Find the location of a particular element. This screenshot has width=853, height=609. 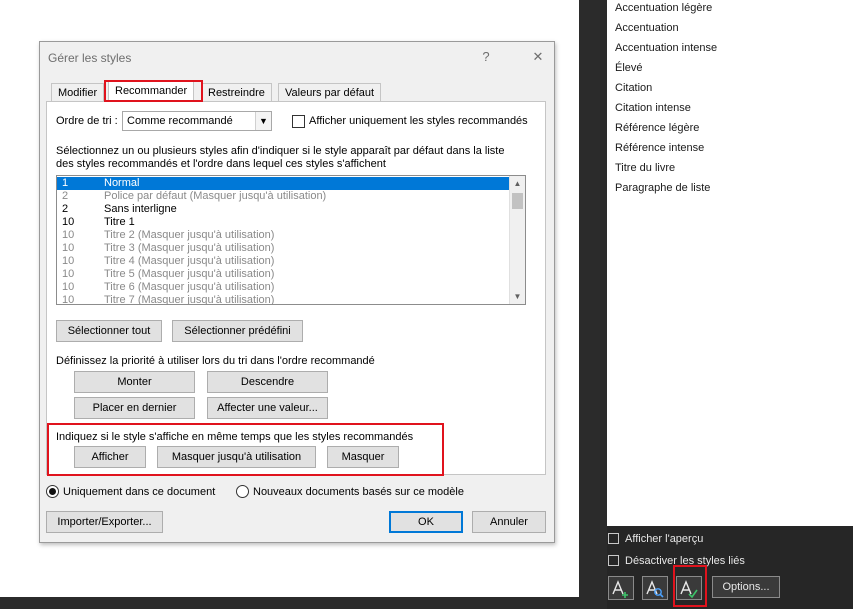

style-row: 1 Normal is located at coordinates (289, 183).